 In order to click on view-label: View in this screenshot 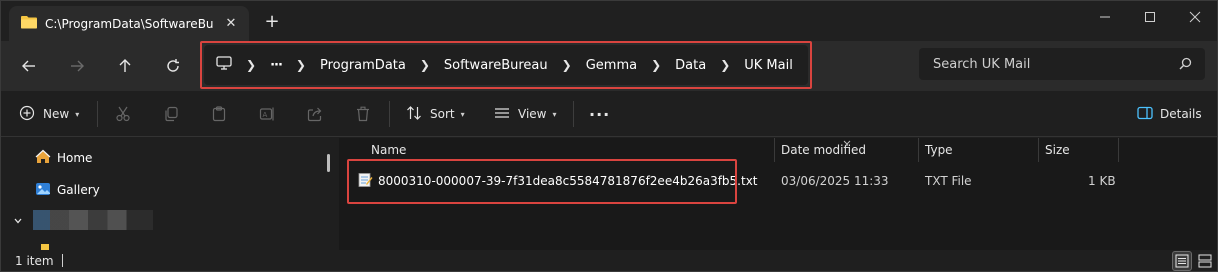, I will do `click(532, 114)`.